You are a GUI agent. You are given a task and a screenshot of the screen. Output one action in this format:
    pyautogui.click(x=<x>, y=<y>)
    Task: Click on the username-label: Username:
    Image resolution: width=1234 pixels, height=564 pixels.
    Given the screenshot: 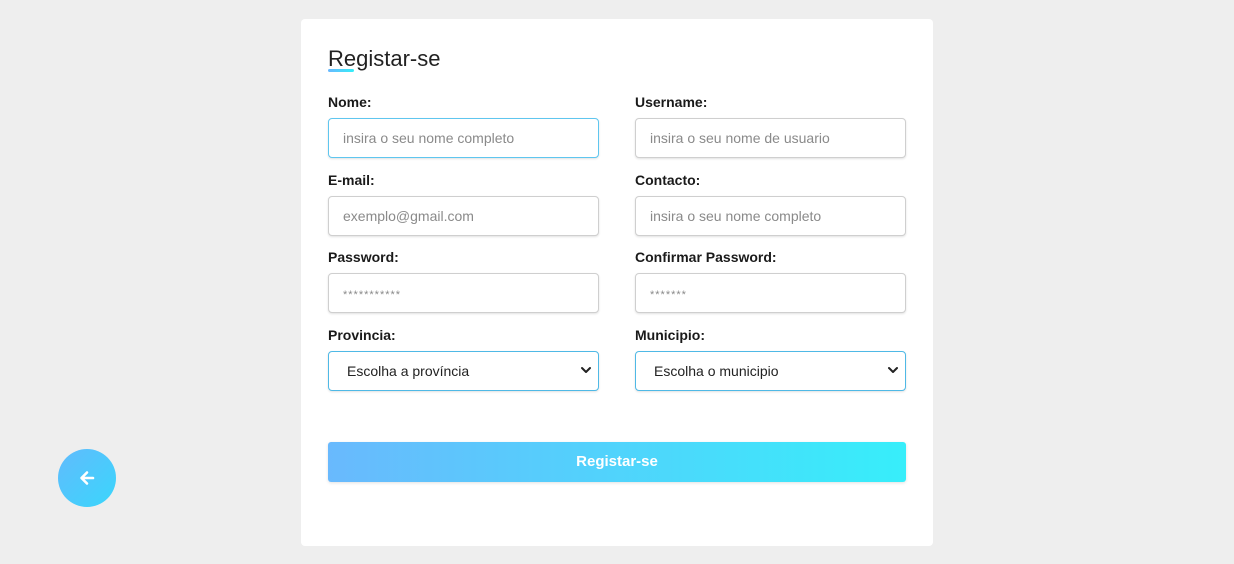 What is the action you would take?
    pyautogui.click(x=671, y=102)
    